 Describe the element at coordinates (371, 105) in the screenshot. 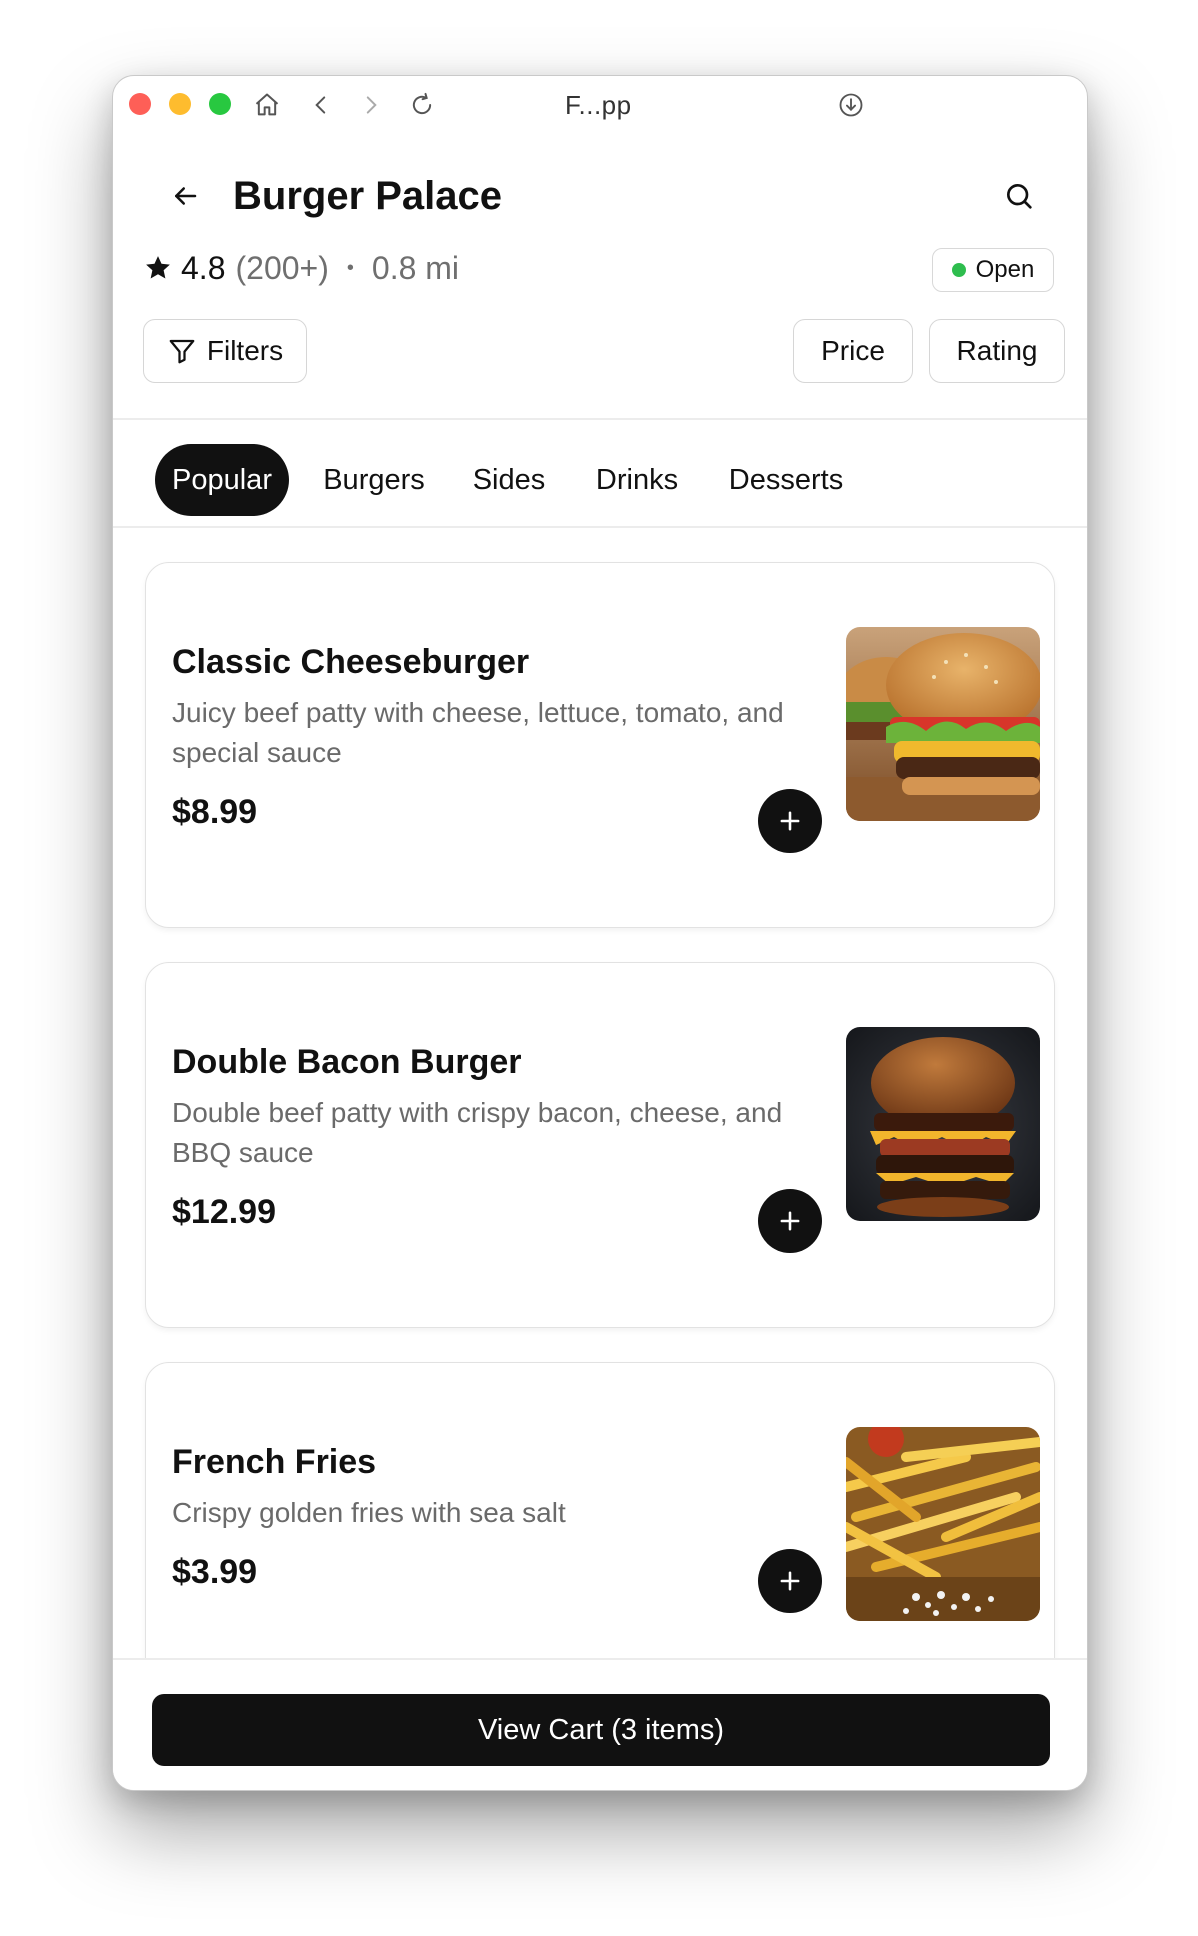

I see `browser-forward-icon` at that location.